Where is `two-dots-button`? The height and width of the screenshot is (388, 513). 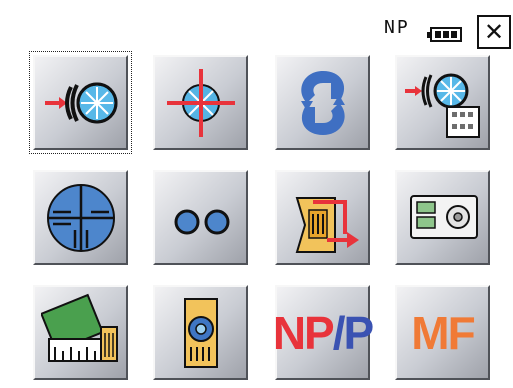 two-dots-button is located at coordinates (200, 217).